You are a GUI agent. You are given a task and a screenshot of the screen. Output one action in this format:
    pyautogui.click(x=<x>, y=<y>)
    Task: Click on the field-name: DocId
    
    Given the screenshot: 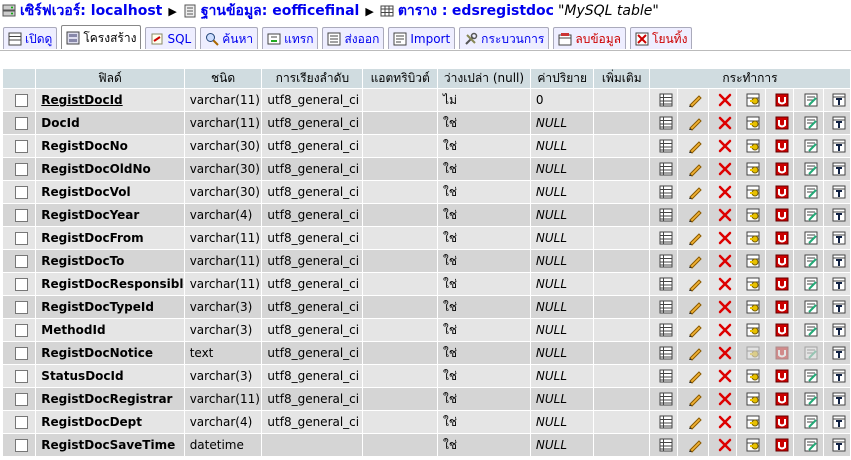 What is the action you would take?
    pyautogui.click(x=110, y=123)
    